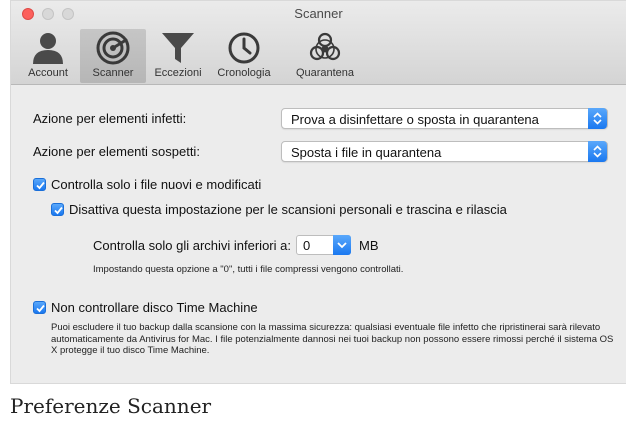 The height and width of the screenshot is (436, 626). I want to click on suspicious-action-select: Sposta i file in quarantena, so click(444, 151).